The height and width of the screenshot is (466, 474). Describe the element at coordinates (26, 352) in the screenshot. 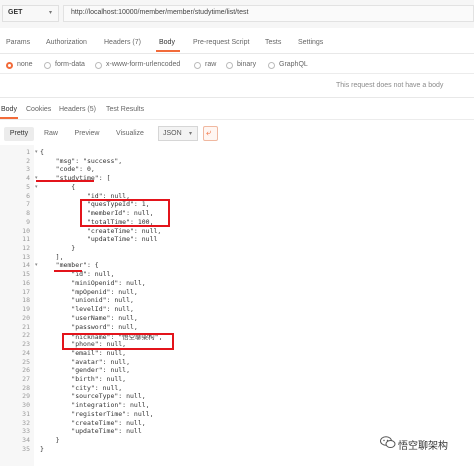

I see `line-number: 24` at that location.